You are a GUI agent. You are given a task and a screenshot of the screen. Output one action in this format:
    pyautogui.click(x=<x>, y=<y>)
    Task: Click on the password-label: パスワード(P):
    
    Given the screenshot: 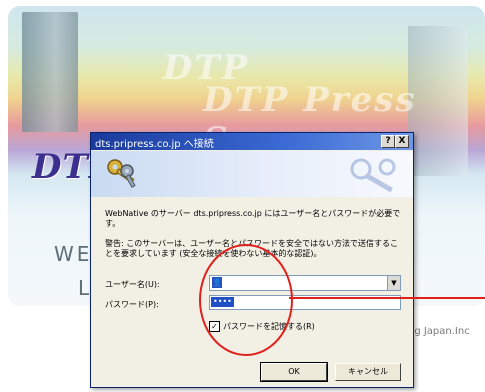 What is the action you would take?
    pyautogui.click(x=132, y=304)
    